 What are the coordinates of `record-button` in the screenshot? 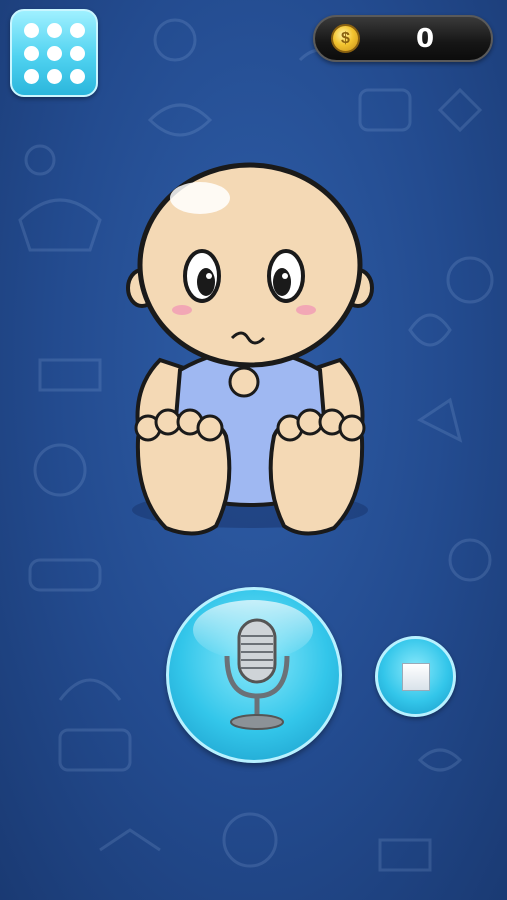 It's located at (254, 675).